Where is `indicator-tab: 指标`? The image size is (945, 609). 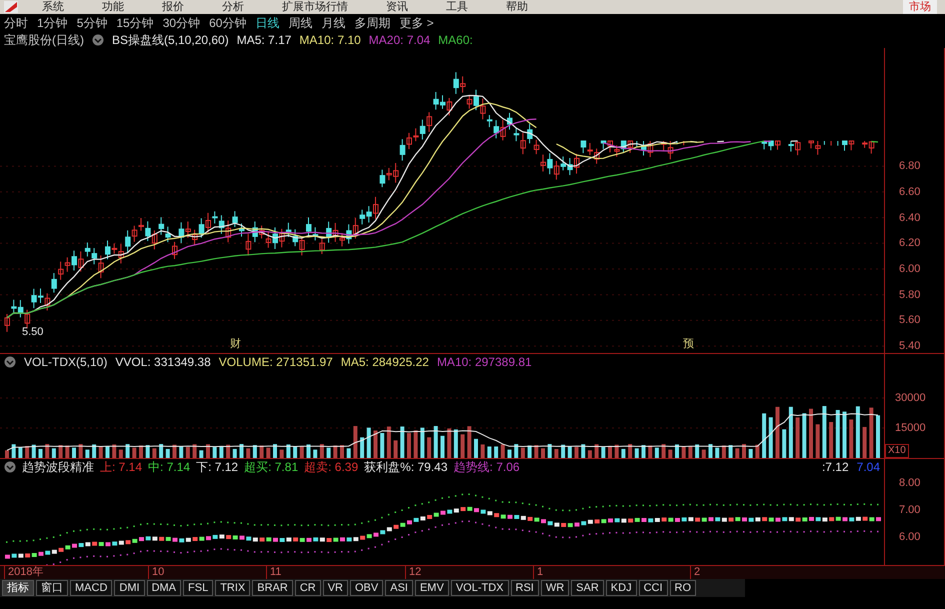
indicator-tab: 指标 is located at coordinates (18, 588).